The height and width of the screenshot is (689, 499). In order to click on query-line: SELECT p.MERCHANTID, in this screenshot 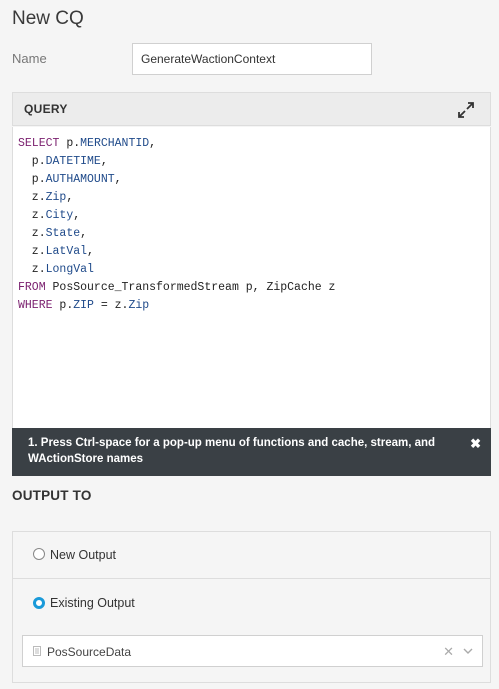, I will do `click(251, 144)`.